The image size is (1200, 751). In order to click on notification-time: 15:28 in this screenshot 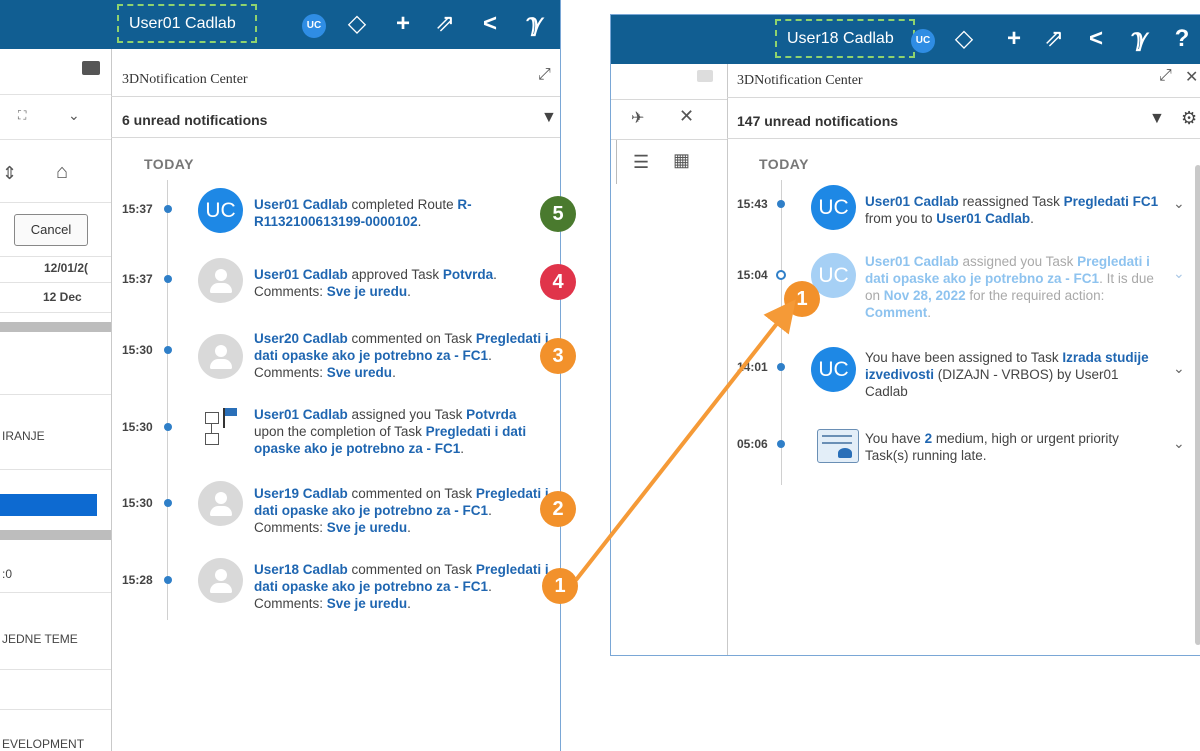, I will do `click(137, 580)`.